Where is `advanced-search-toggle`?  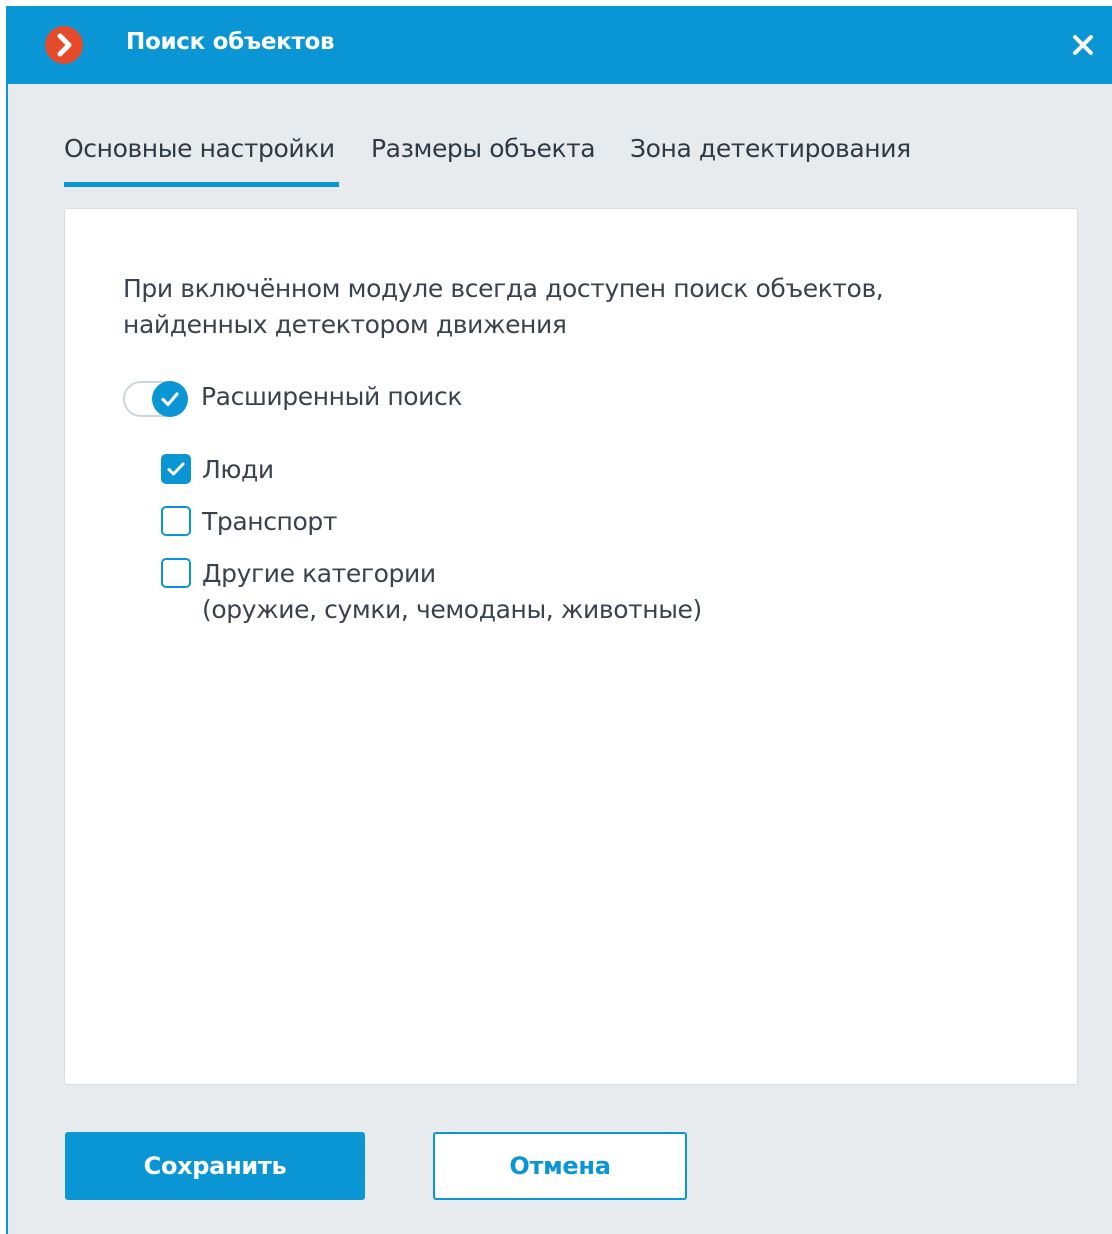
advanced-search-toggle is located at coordinates (155, 399).